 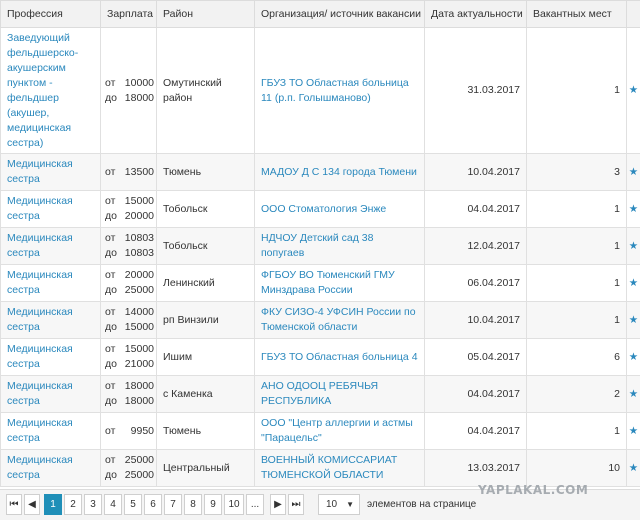 I want to click on organization-link: ООО Стоматология Энже, so click(x=323, y=209).